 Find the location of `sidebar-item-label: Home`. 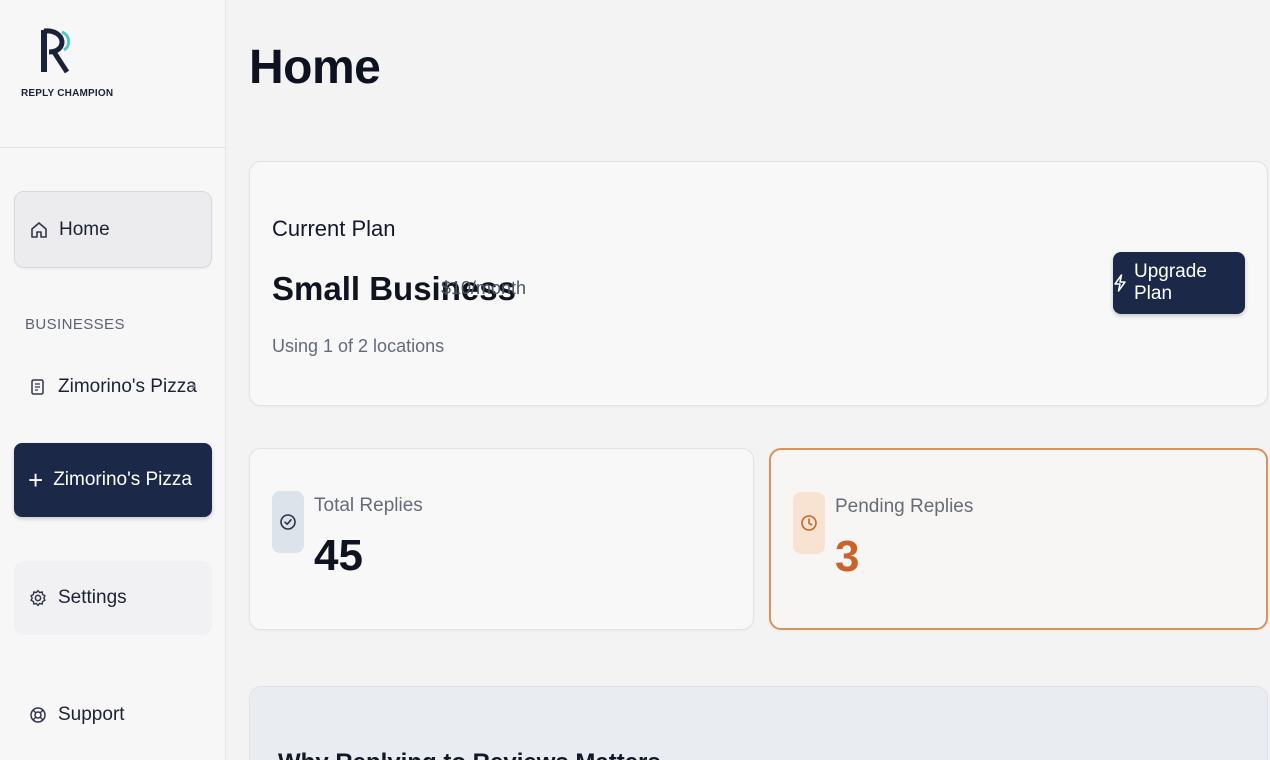

sidebar-item-label: Home is located at coordinates (84, 229).